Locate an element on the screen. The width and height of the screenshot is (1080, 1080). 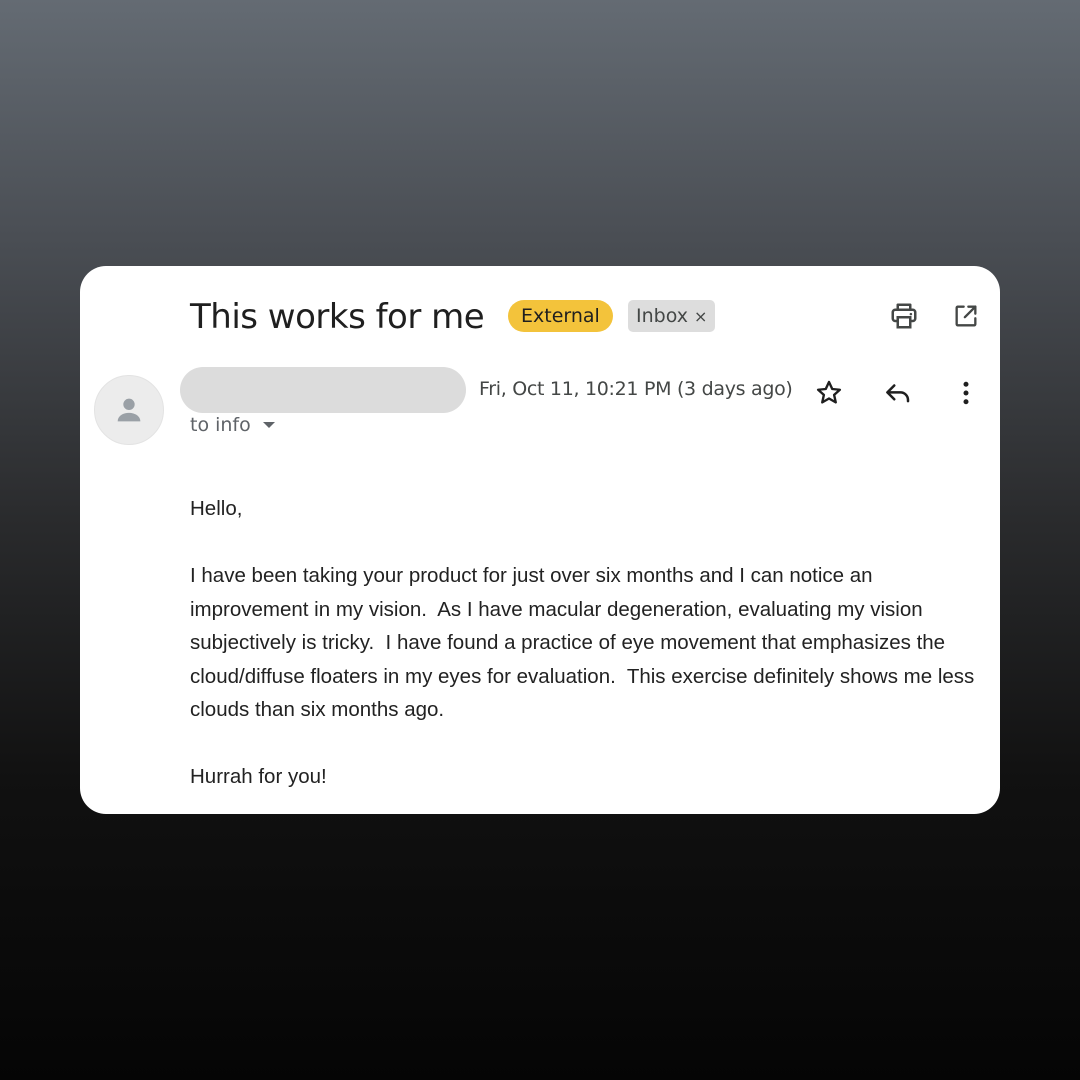
star-button is located at coordinates (829, 393).